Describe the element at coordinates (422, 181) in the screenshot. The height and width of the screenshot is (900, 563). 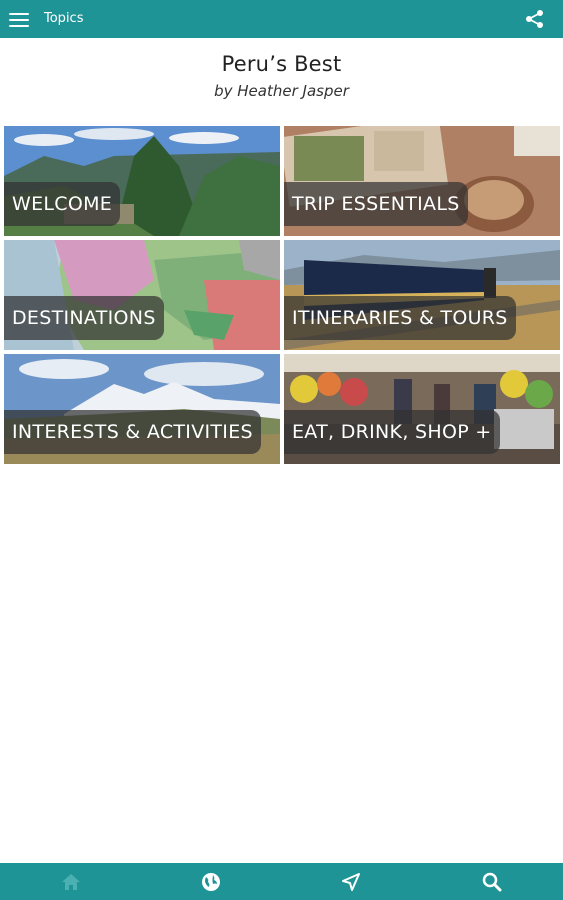
I see `tile-trip-essentials: TRIP ESSENTIALS` at that location.